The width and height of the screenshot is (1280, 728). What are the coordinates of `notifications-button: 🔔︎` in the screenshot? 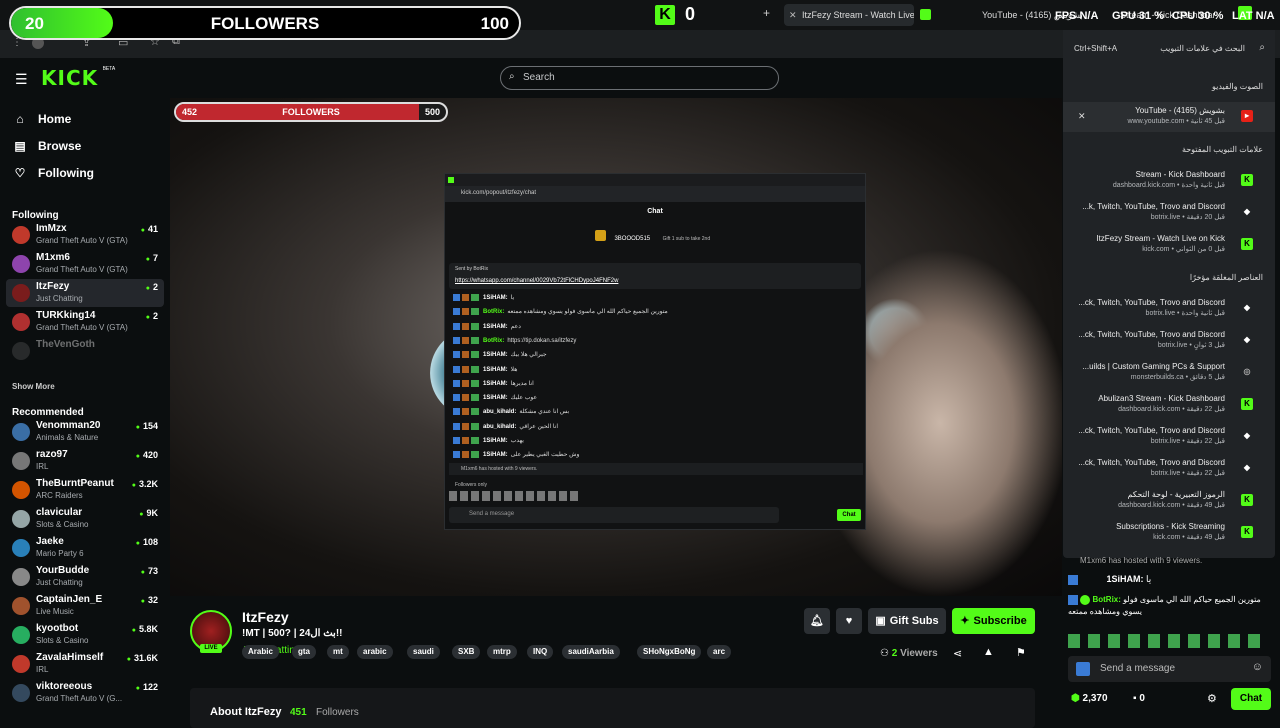 It's located at (817, 621).